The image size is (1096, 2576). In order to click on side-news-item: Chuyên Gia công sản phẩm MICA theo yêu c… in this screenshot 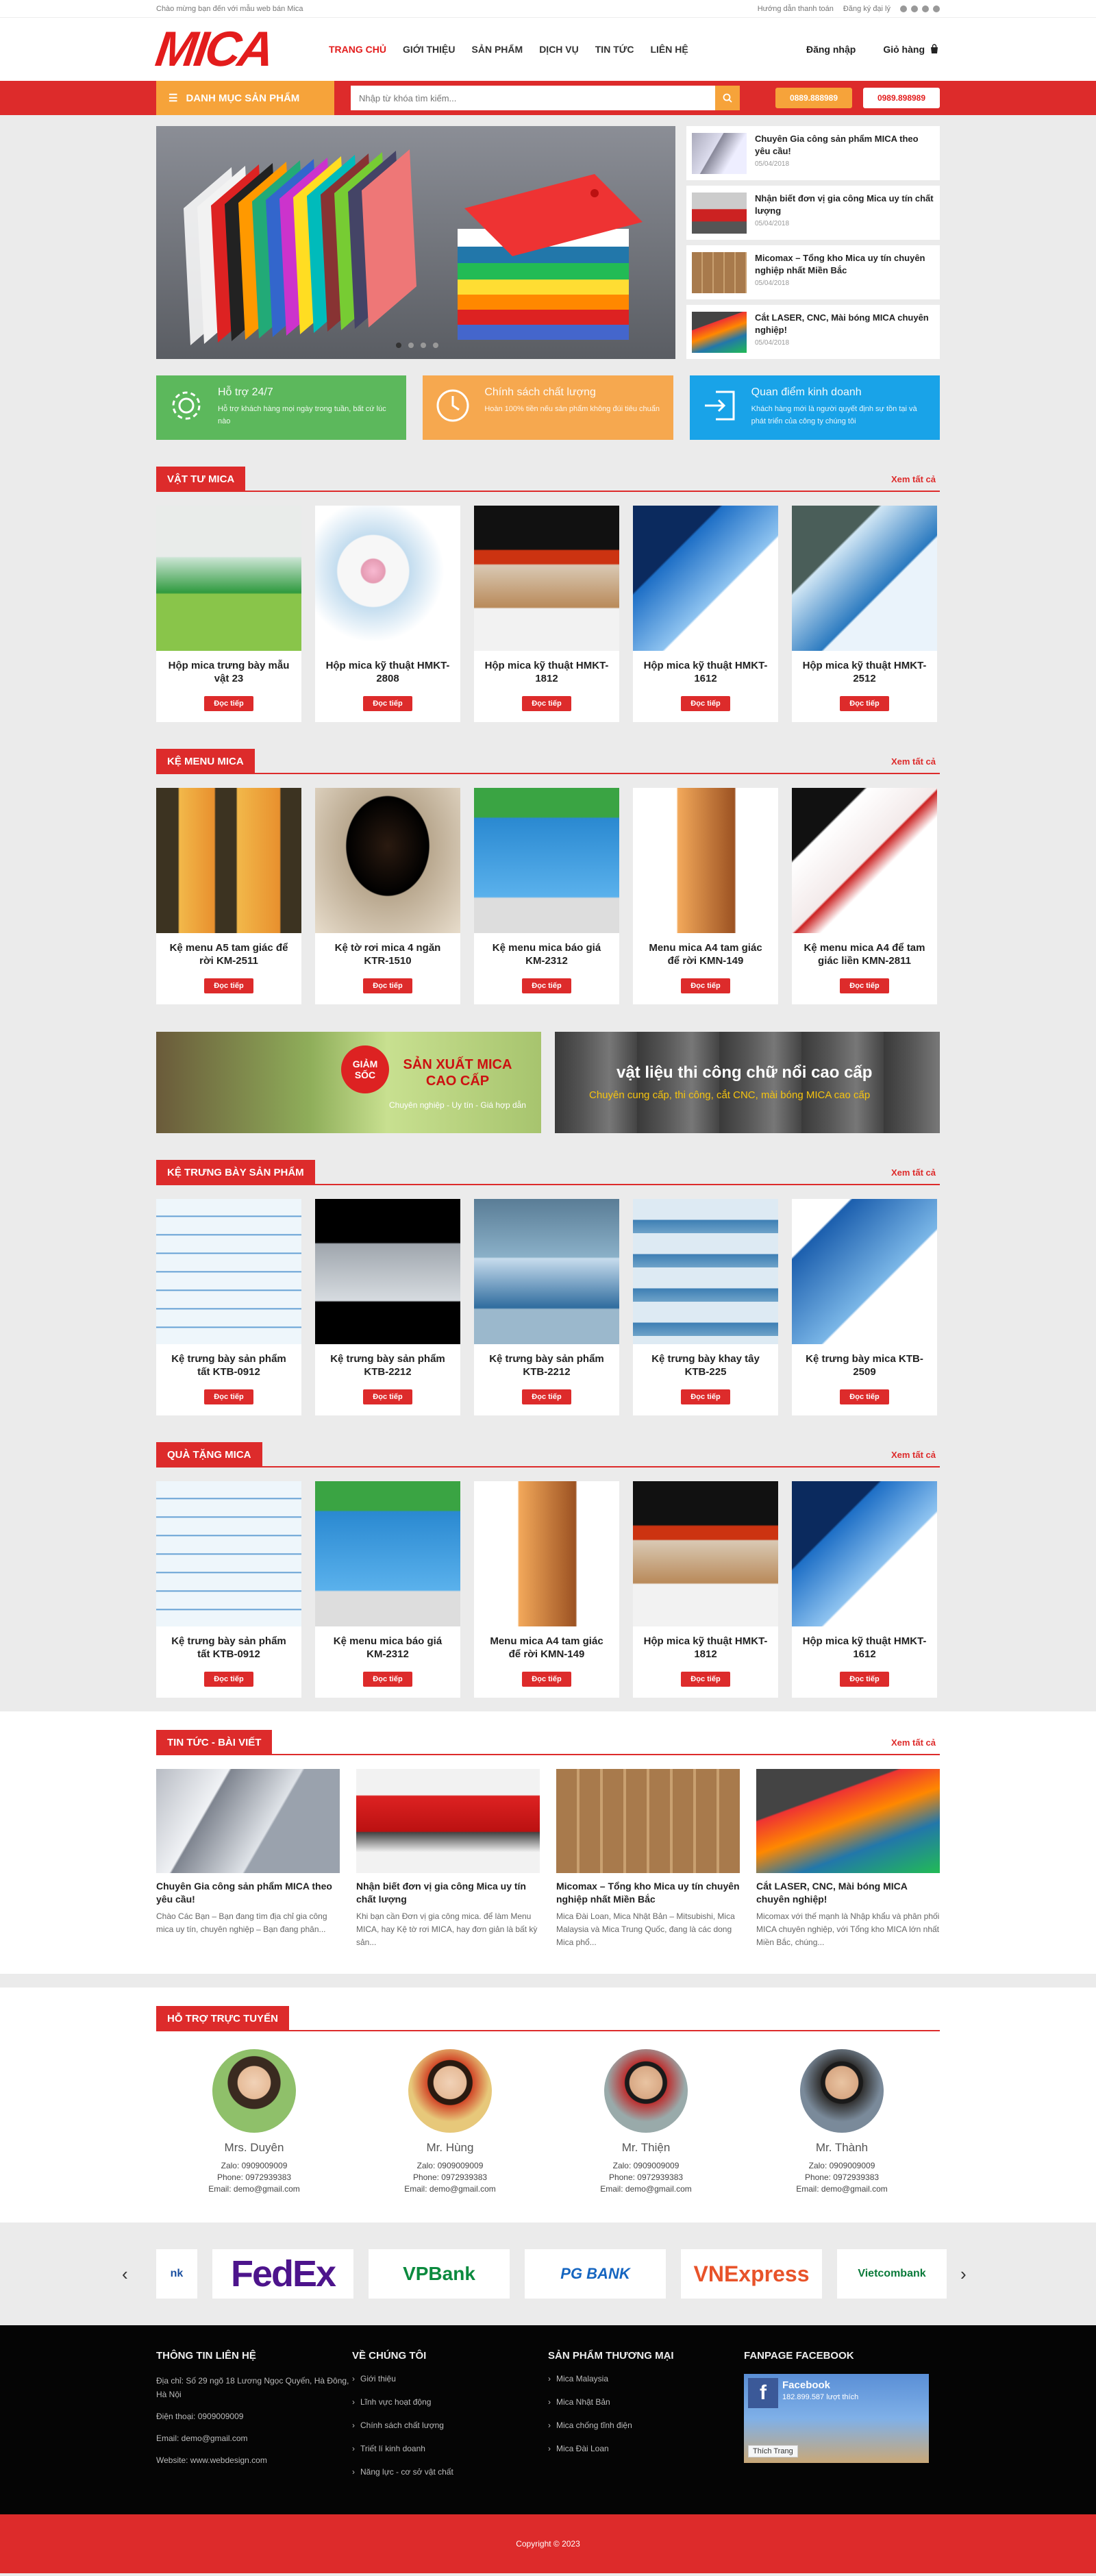, I will do `click(813, 153)`.